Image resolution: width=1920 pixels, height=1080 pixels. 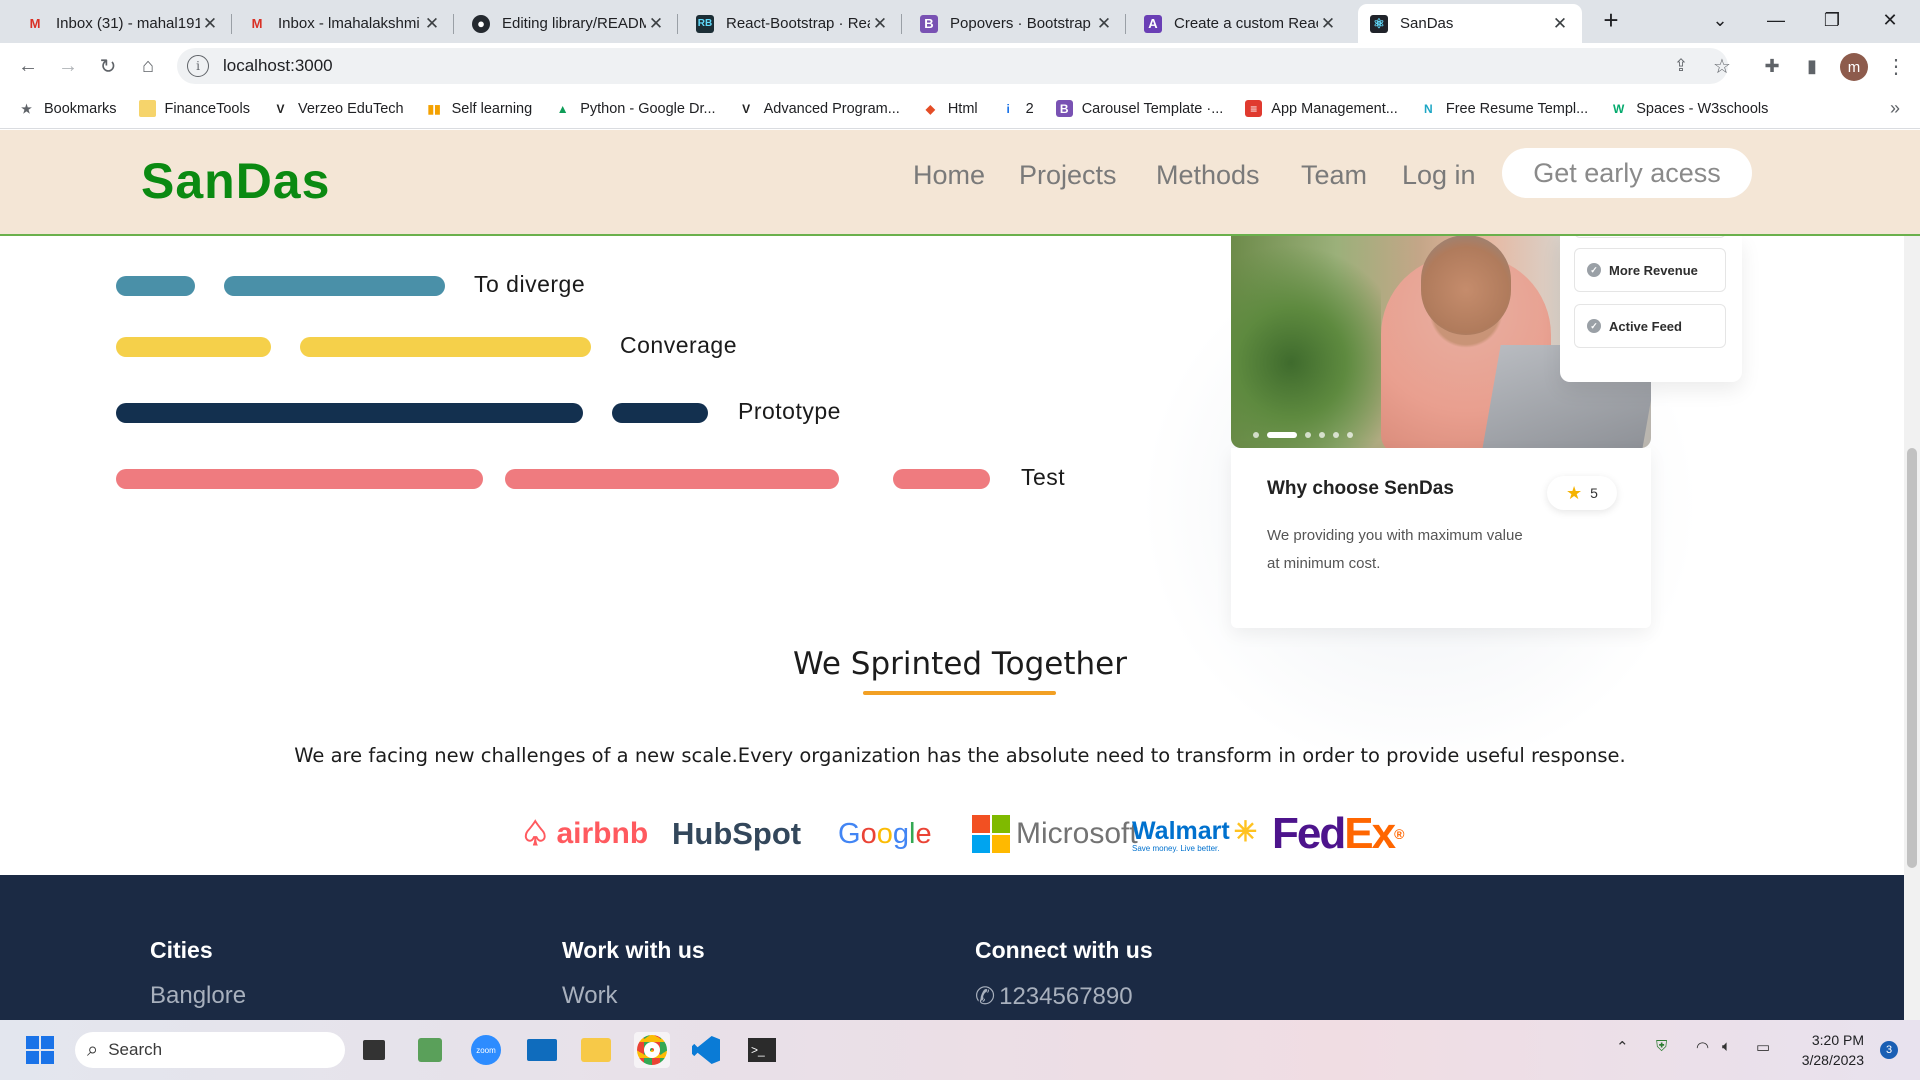 I want to click on browser-tab: A Create a custom Reac ✕, so click(x=1241, y=23).